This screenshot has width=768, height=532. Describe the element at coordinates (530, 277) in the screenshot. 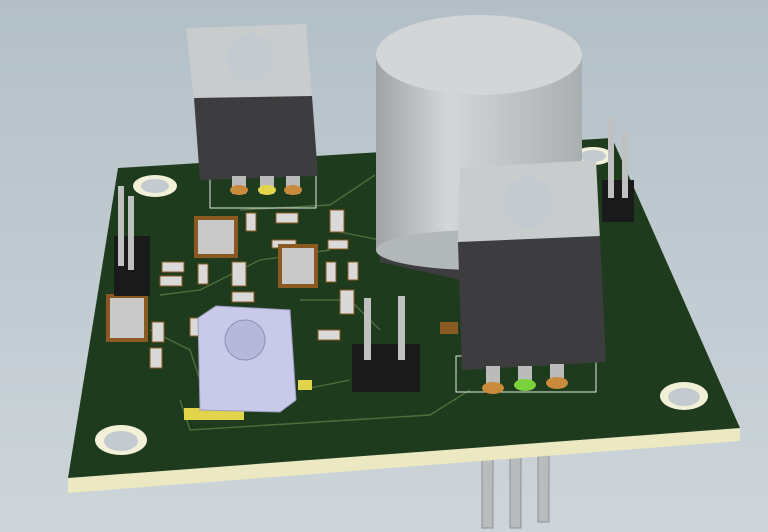

I see `regulator-icon` at that location.